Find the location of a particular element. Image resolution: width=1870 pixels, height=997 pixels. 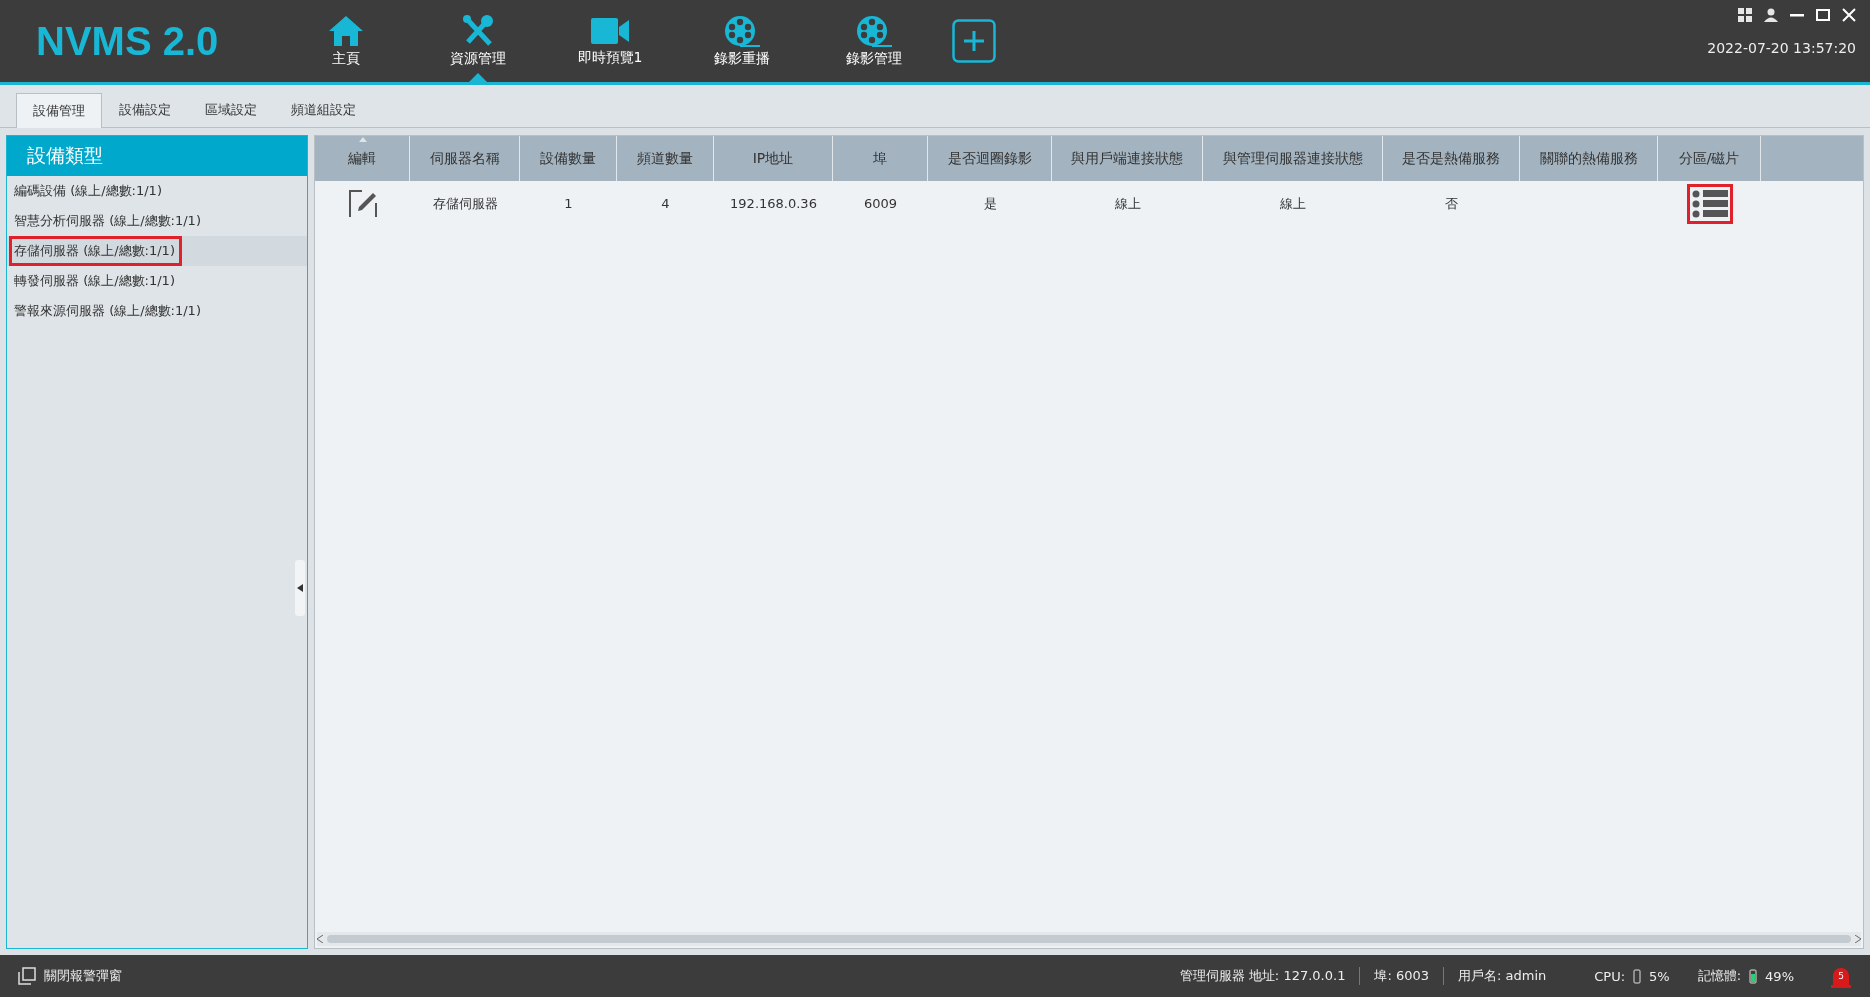

windows-icon is located at coordinates (27, 976).